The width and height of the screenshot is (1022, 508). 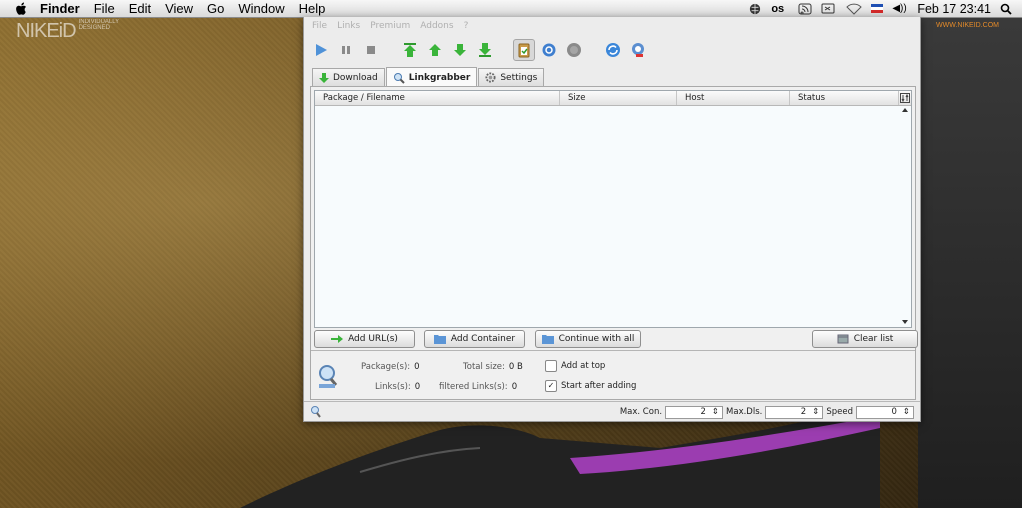 I want to click on add-at-top-checkbox: Add at top, so click(x=575, y=366).